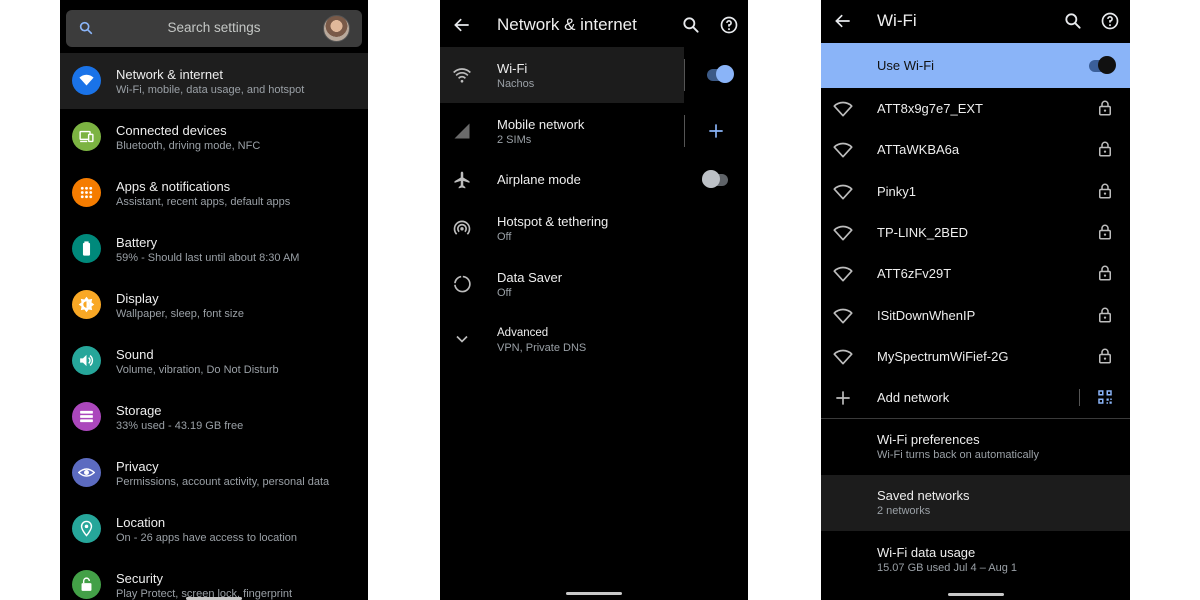 The image size is (1200, 600). What do you see at coordinates (86, 416) in the screenshot?
I see `storage-icon` at bounding box center [86, 416].